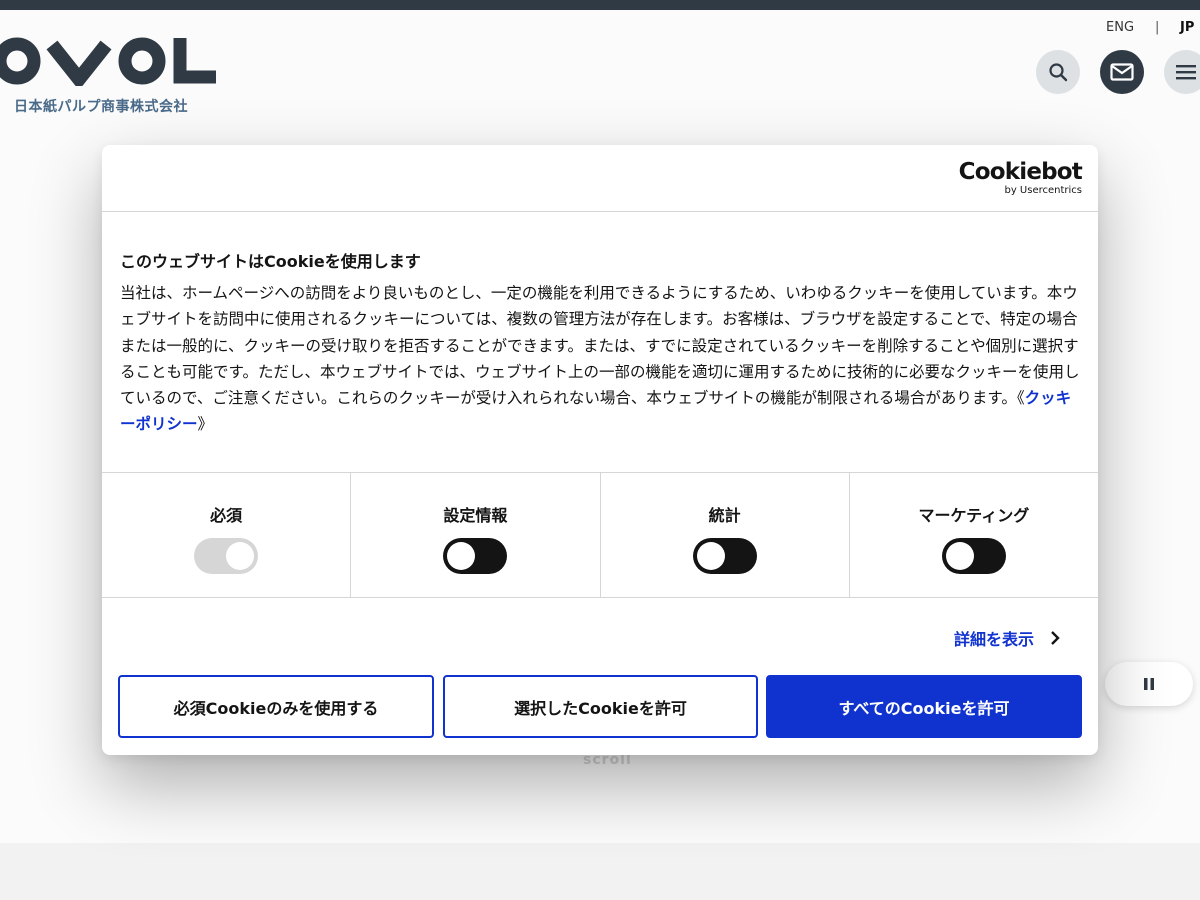 The width and height of the screenshot is (1200, 900). What do you see at coordinates (924, 706) in the screenshot?
I see `allow-all-button: すべてのCookieを許可` at bounding box center [924, 706].